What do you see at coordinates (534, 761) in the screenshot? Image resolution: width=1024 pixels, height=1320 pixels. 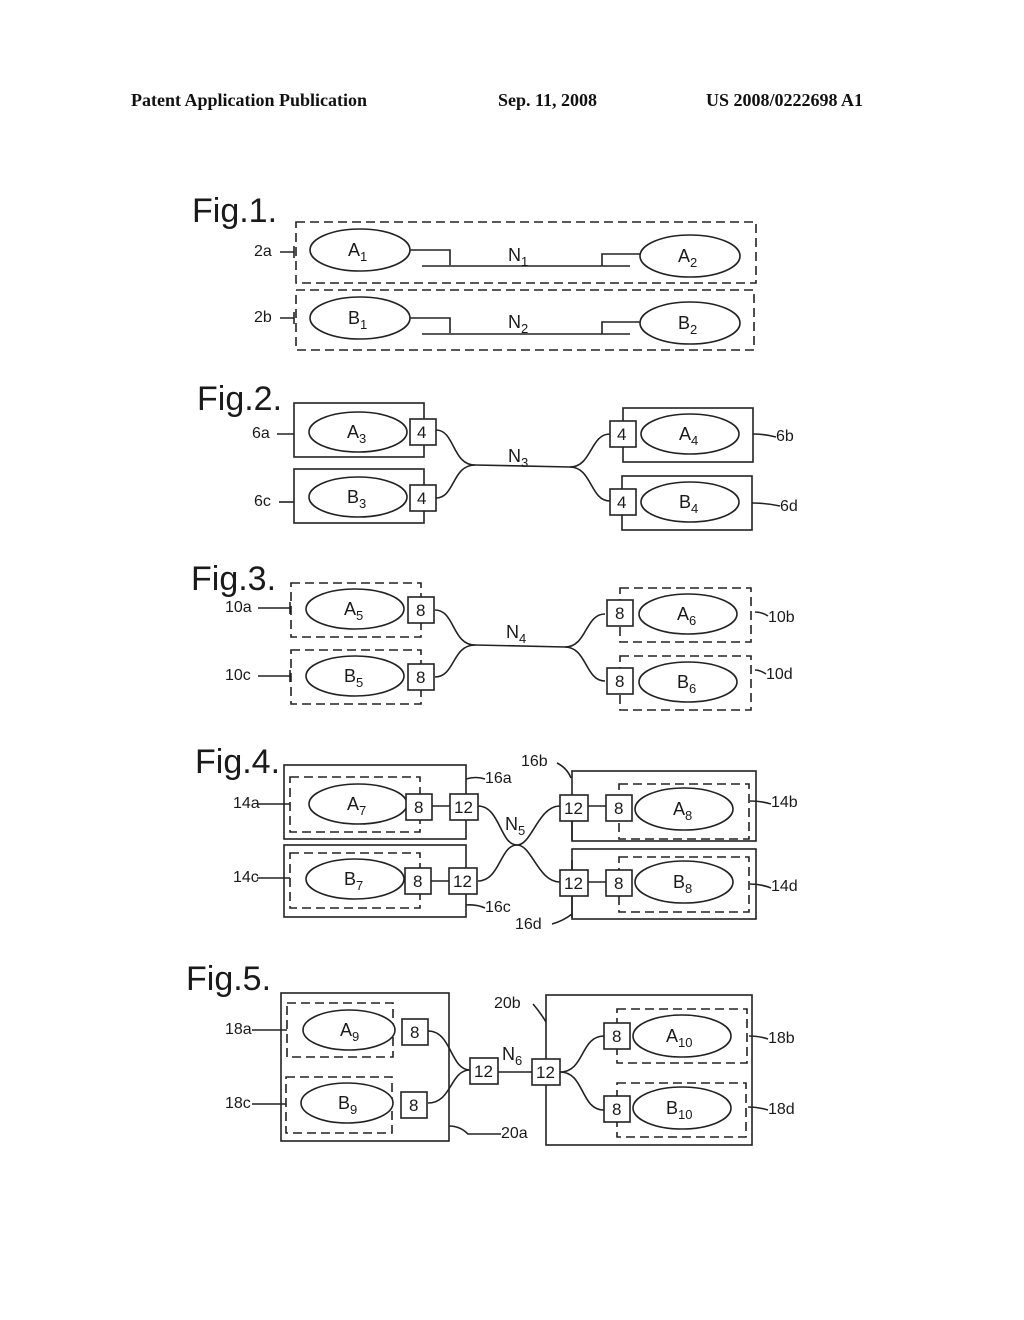 I see `ref-label-16b: 16b` at bounding box center [534, 761].